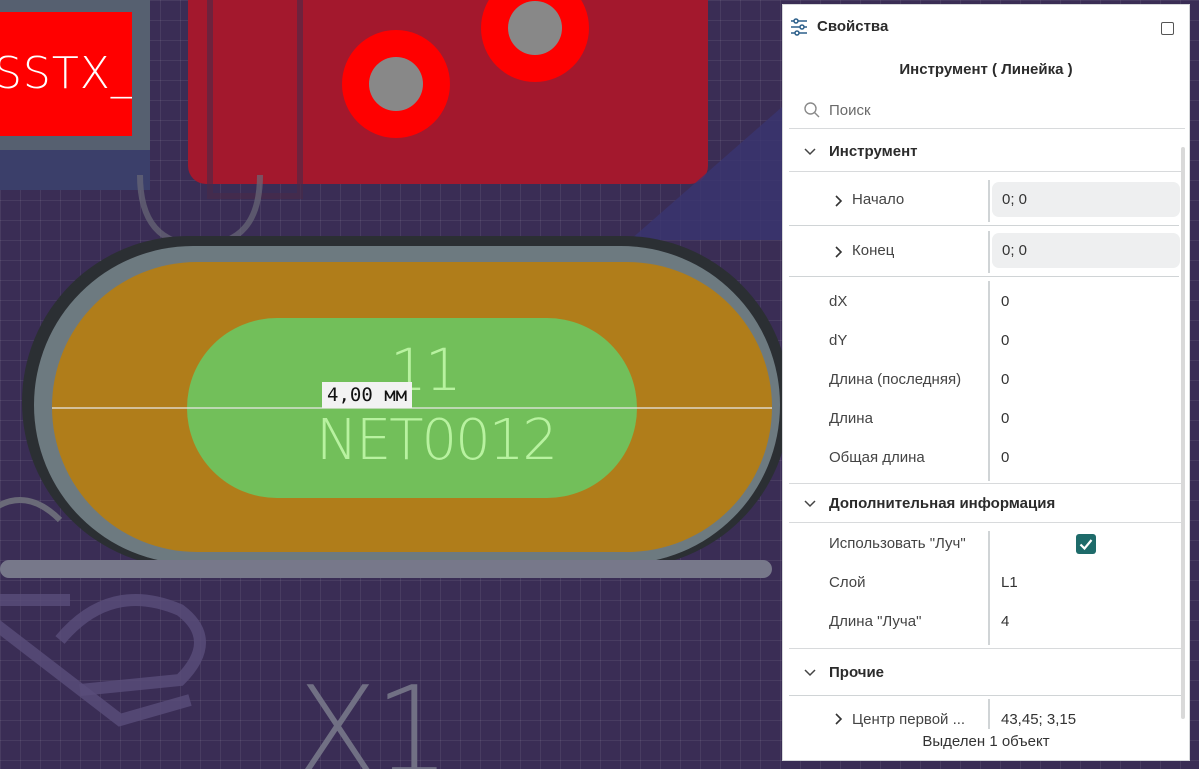  I want to click on tool-title: Инструмент ( Линейка ), so click(986, 69).